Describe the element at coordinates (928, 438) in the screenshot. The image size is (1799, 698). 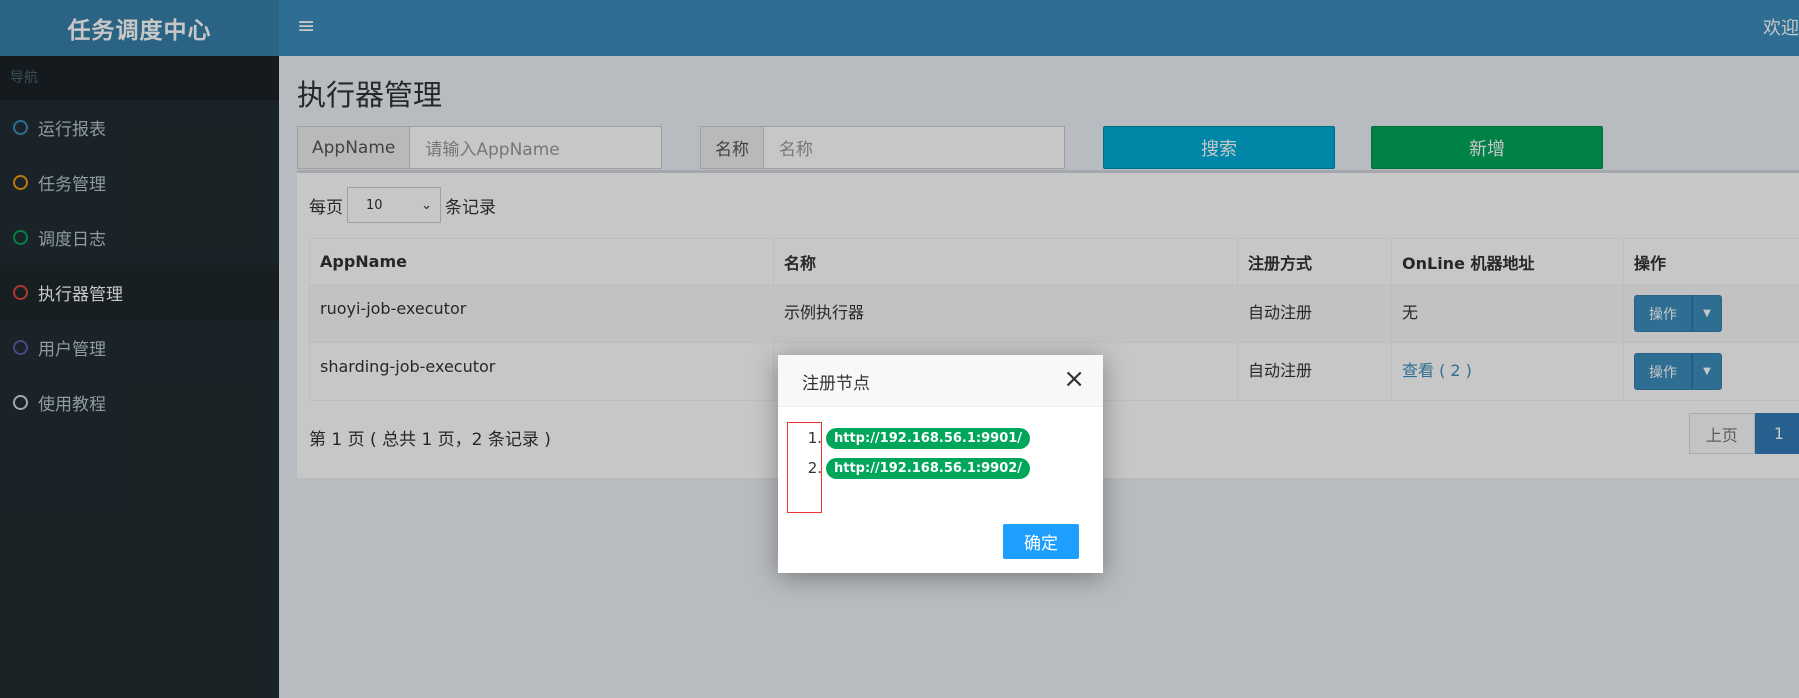
I see `node-address-badge: http://192.168.56.1:9901/` at that location.